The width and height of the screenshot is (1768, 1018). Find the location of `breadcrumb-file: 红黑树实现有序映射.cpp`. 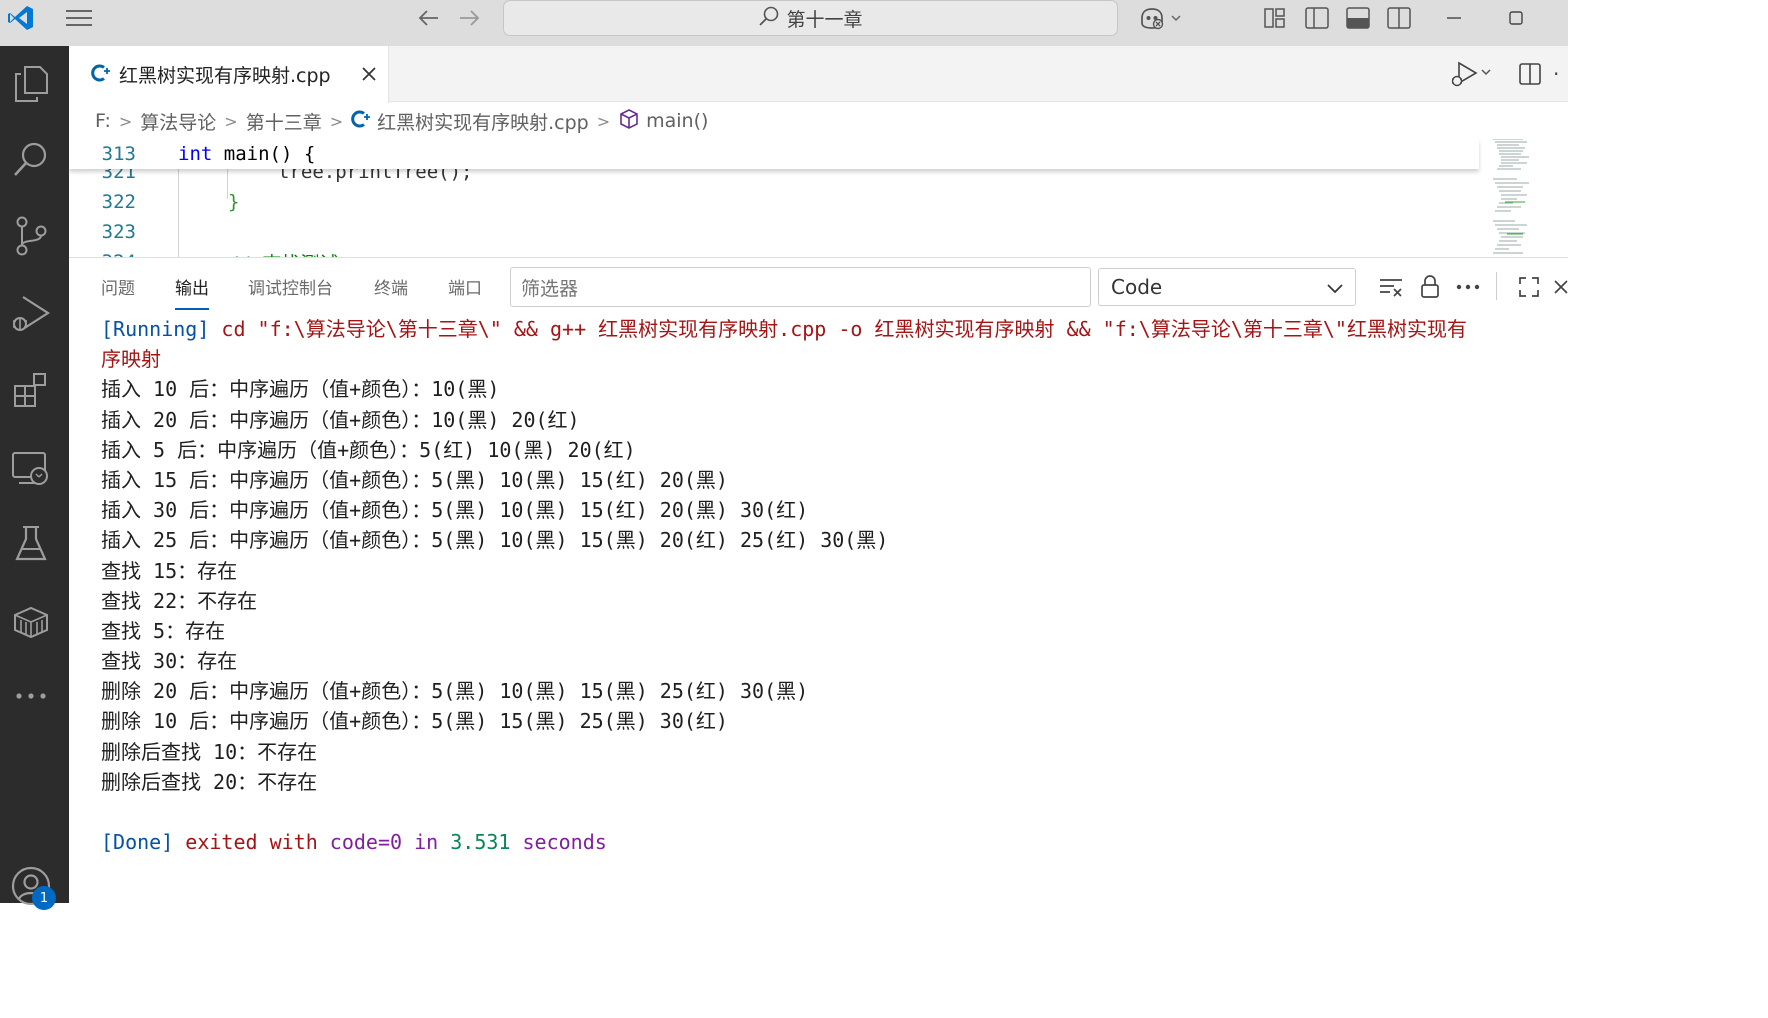

breadcrumb-file: 红黑树实现有序映射.cpp is located at coordinates (470, 121).